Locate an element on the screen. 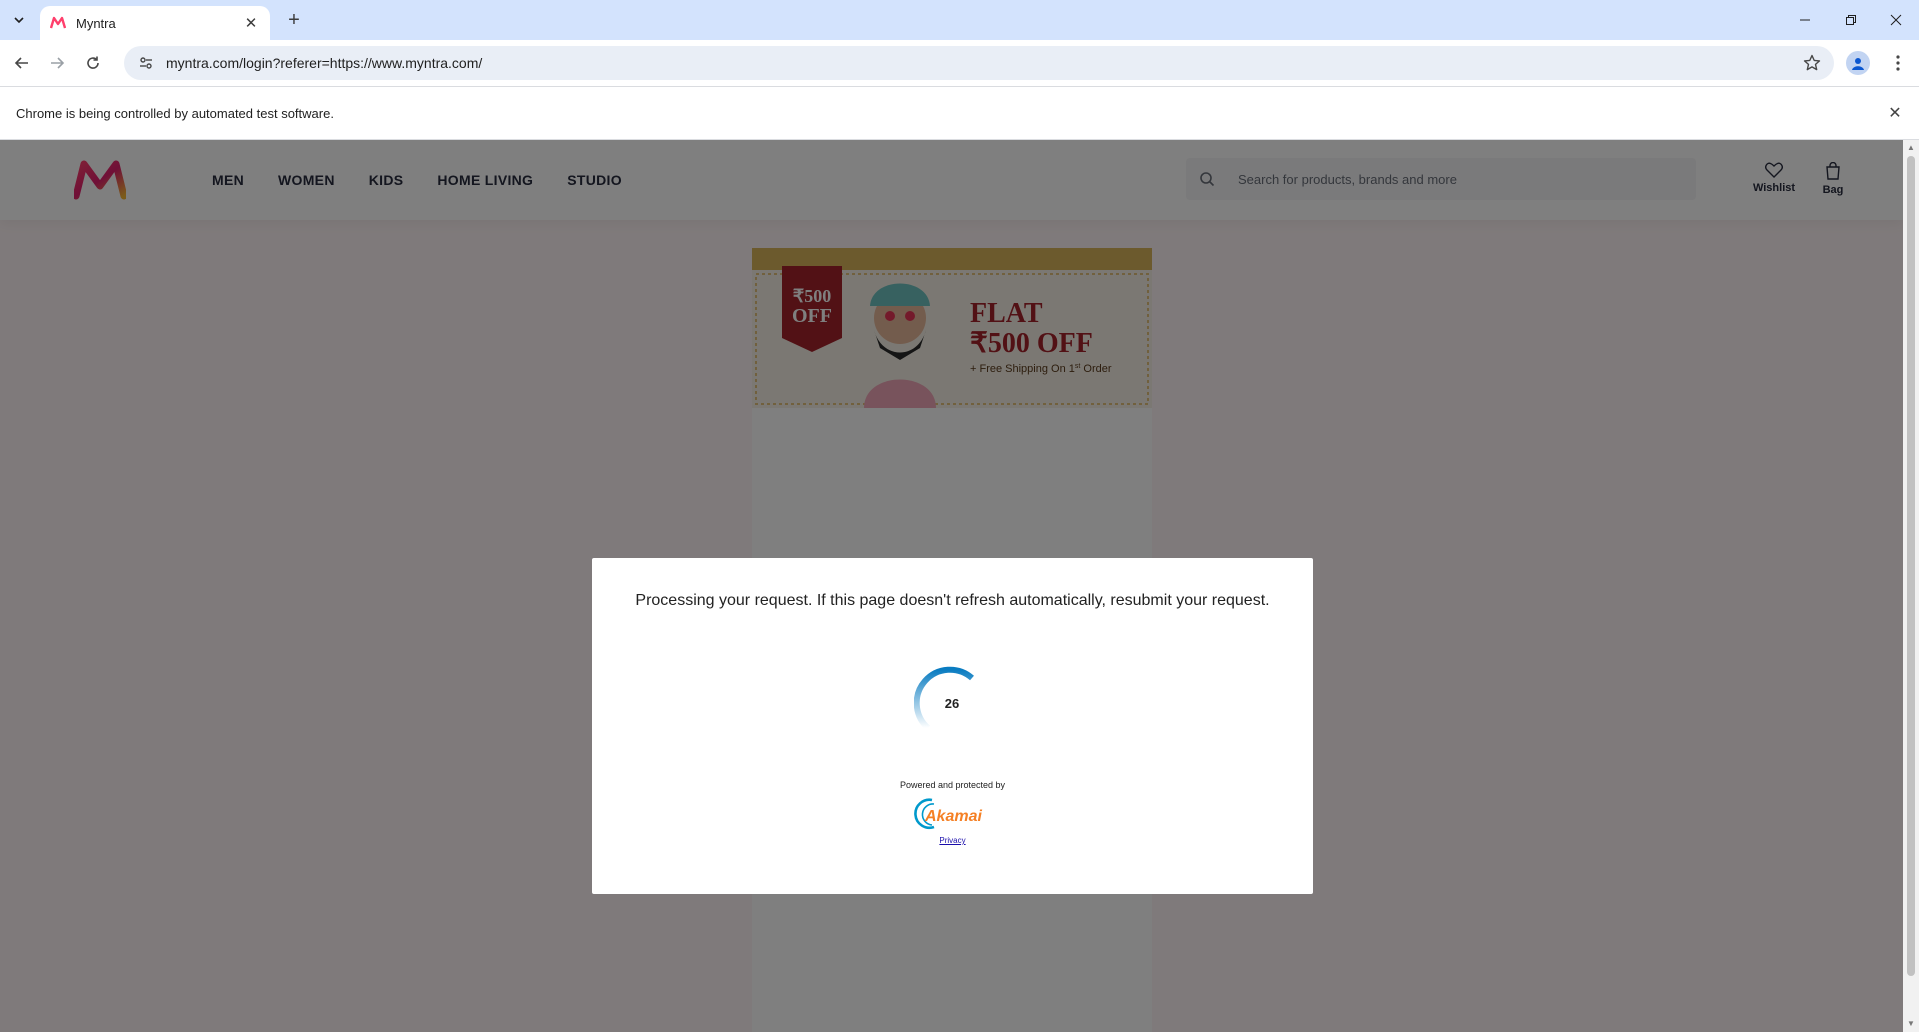  tab-title: Myntra is located at coordinates (96, 23).